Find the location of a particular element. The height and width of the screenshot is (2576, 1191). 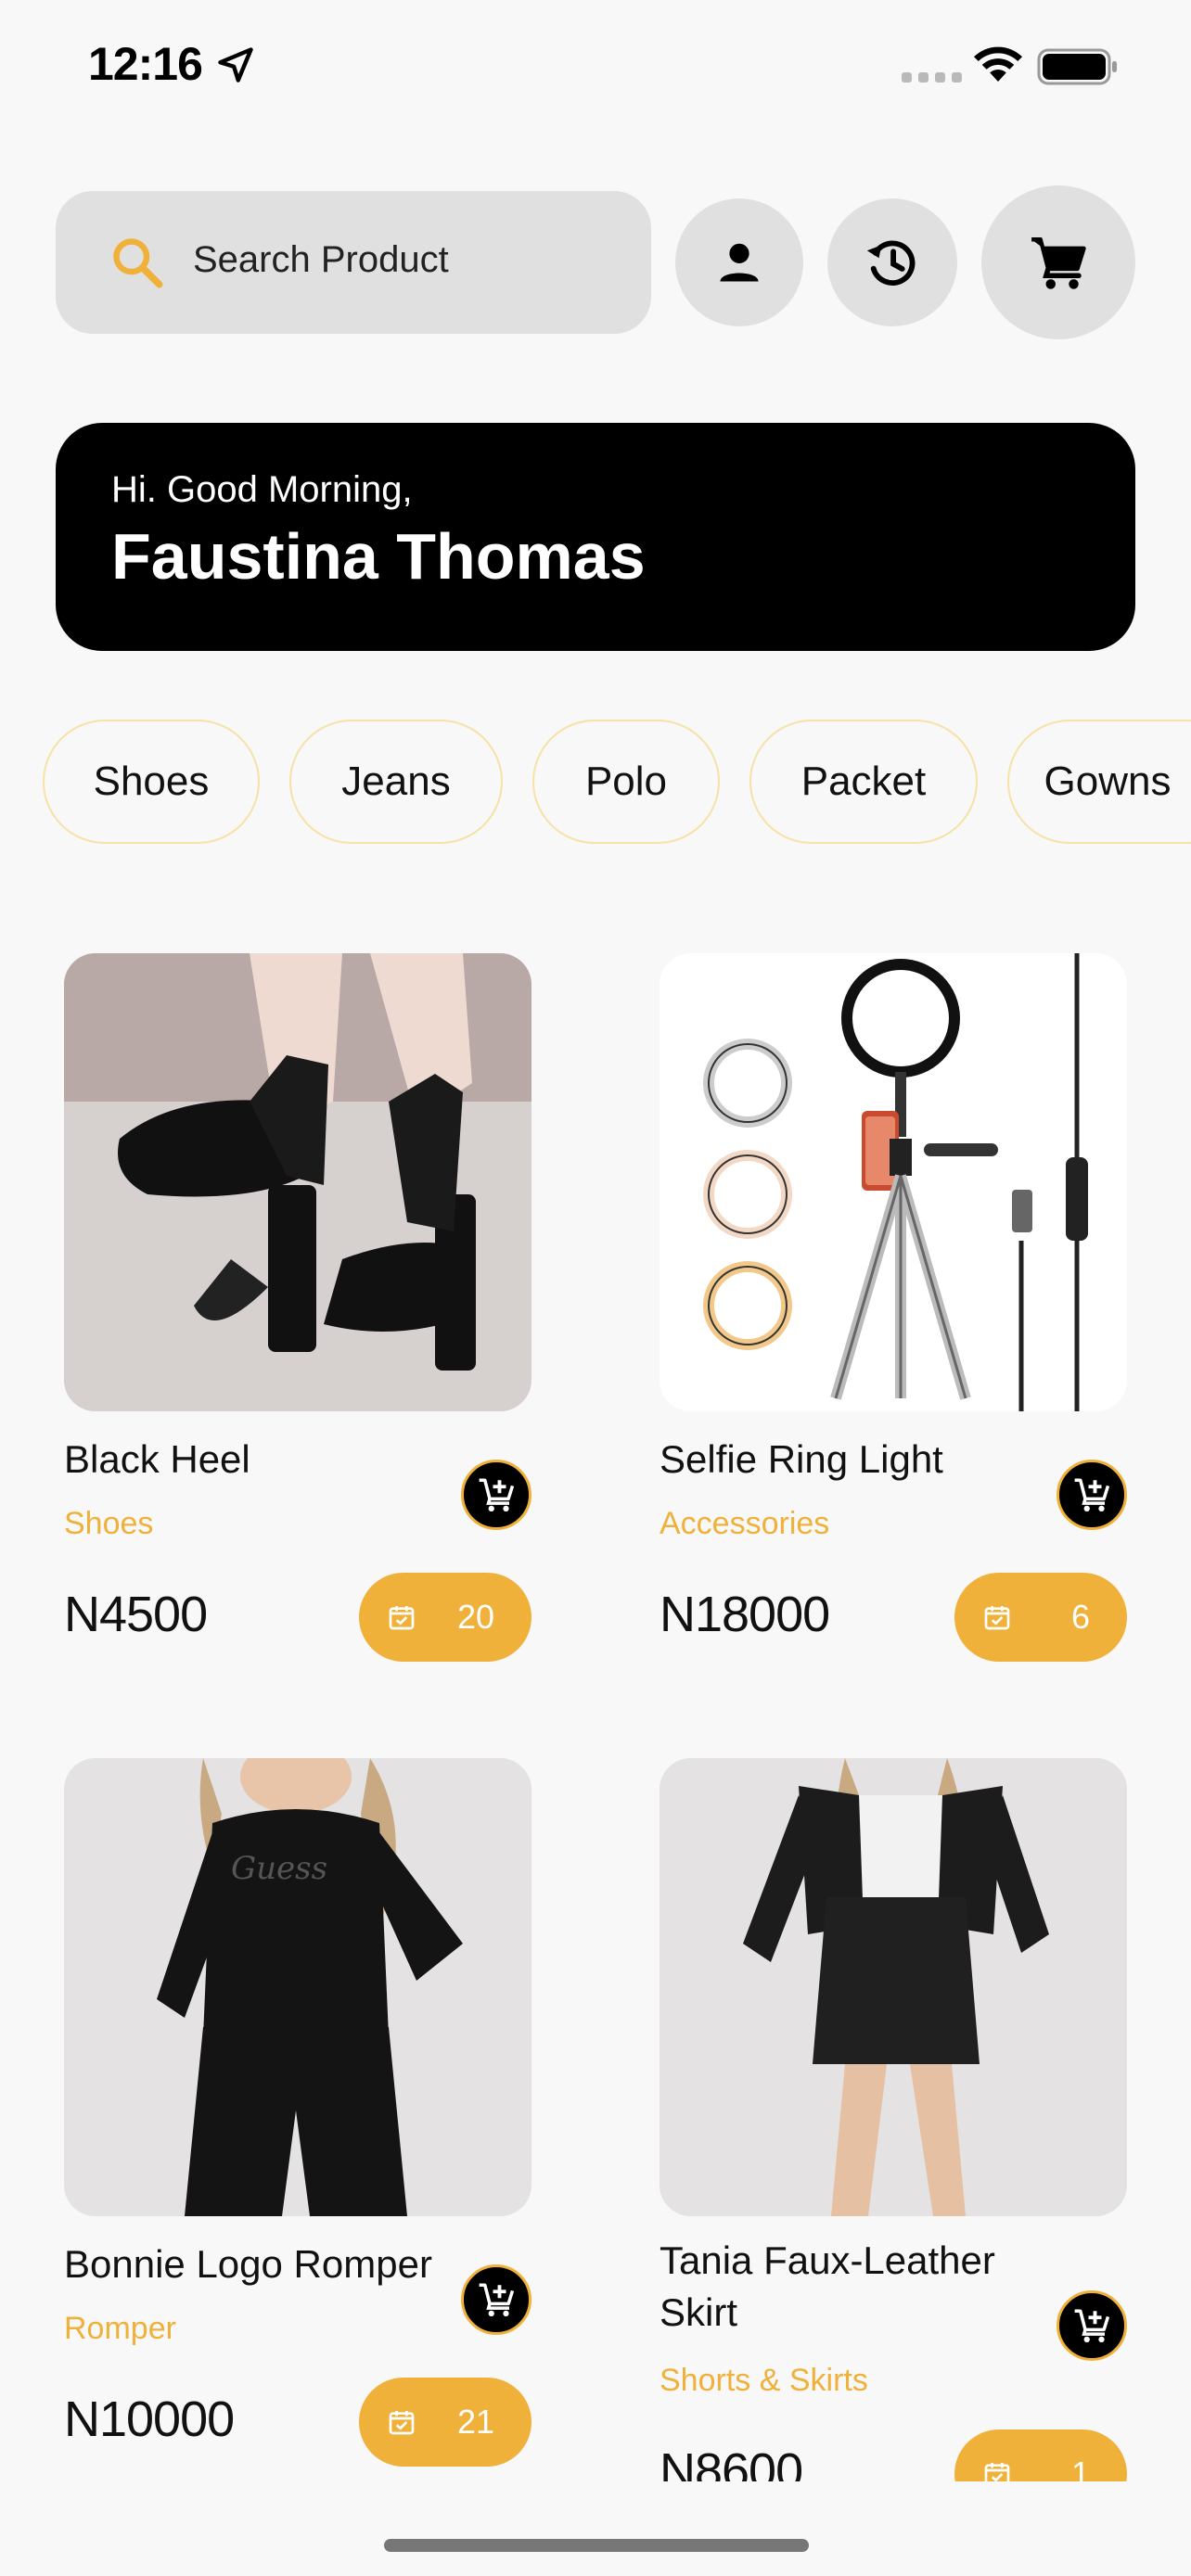

stock-count: 6 is located at coordinates (1080, 1617).